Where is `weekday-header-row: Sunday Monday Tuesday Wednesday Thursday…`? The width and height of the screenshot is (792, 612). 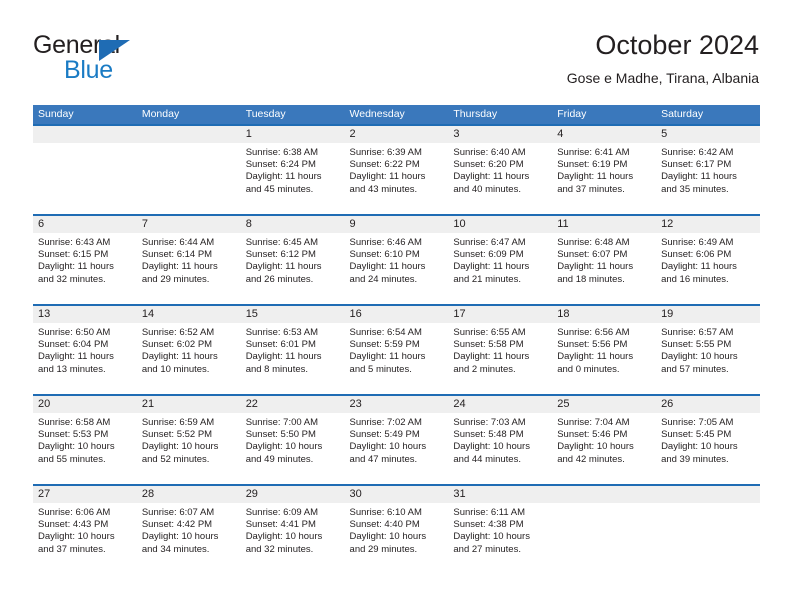 weekday-header-row: Sunday Monday Tuesday Wednesday Thursday… is located at coordinates (396, 115).